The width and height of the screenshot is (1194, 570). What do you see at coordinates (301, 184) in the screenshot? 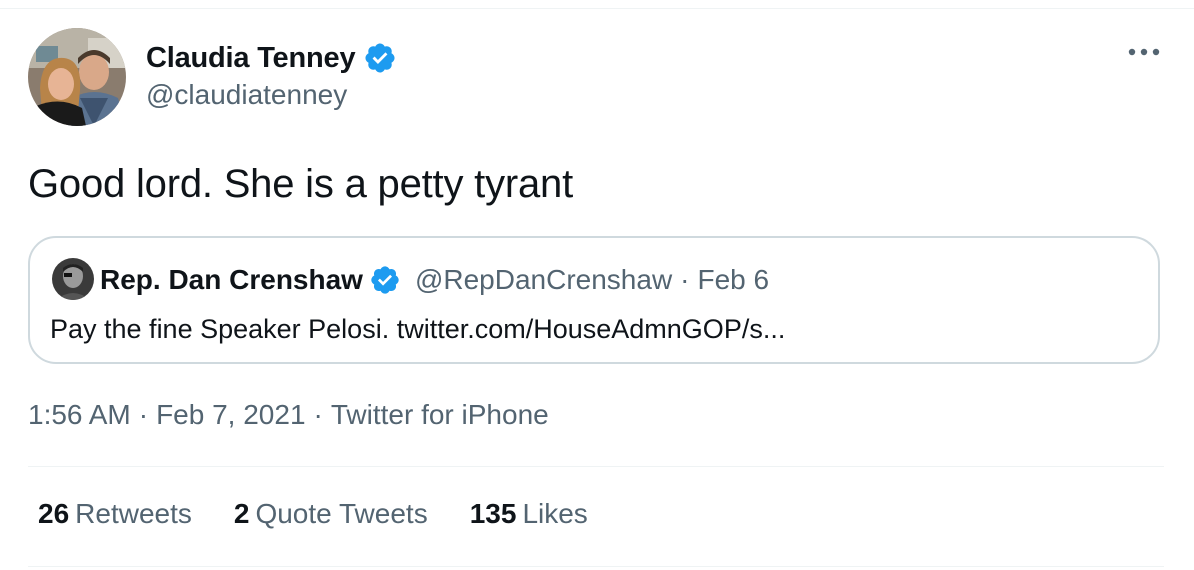
I see `tweet-text: Good lord. She is a petty tyrant` at bounding box center [301, 184].